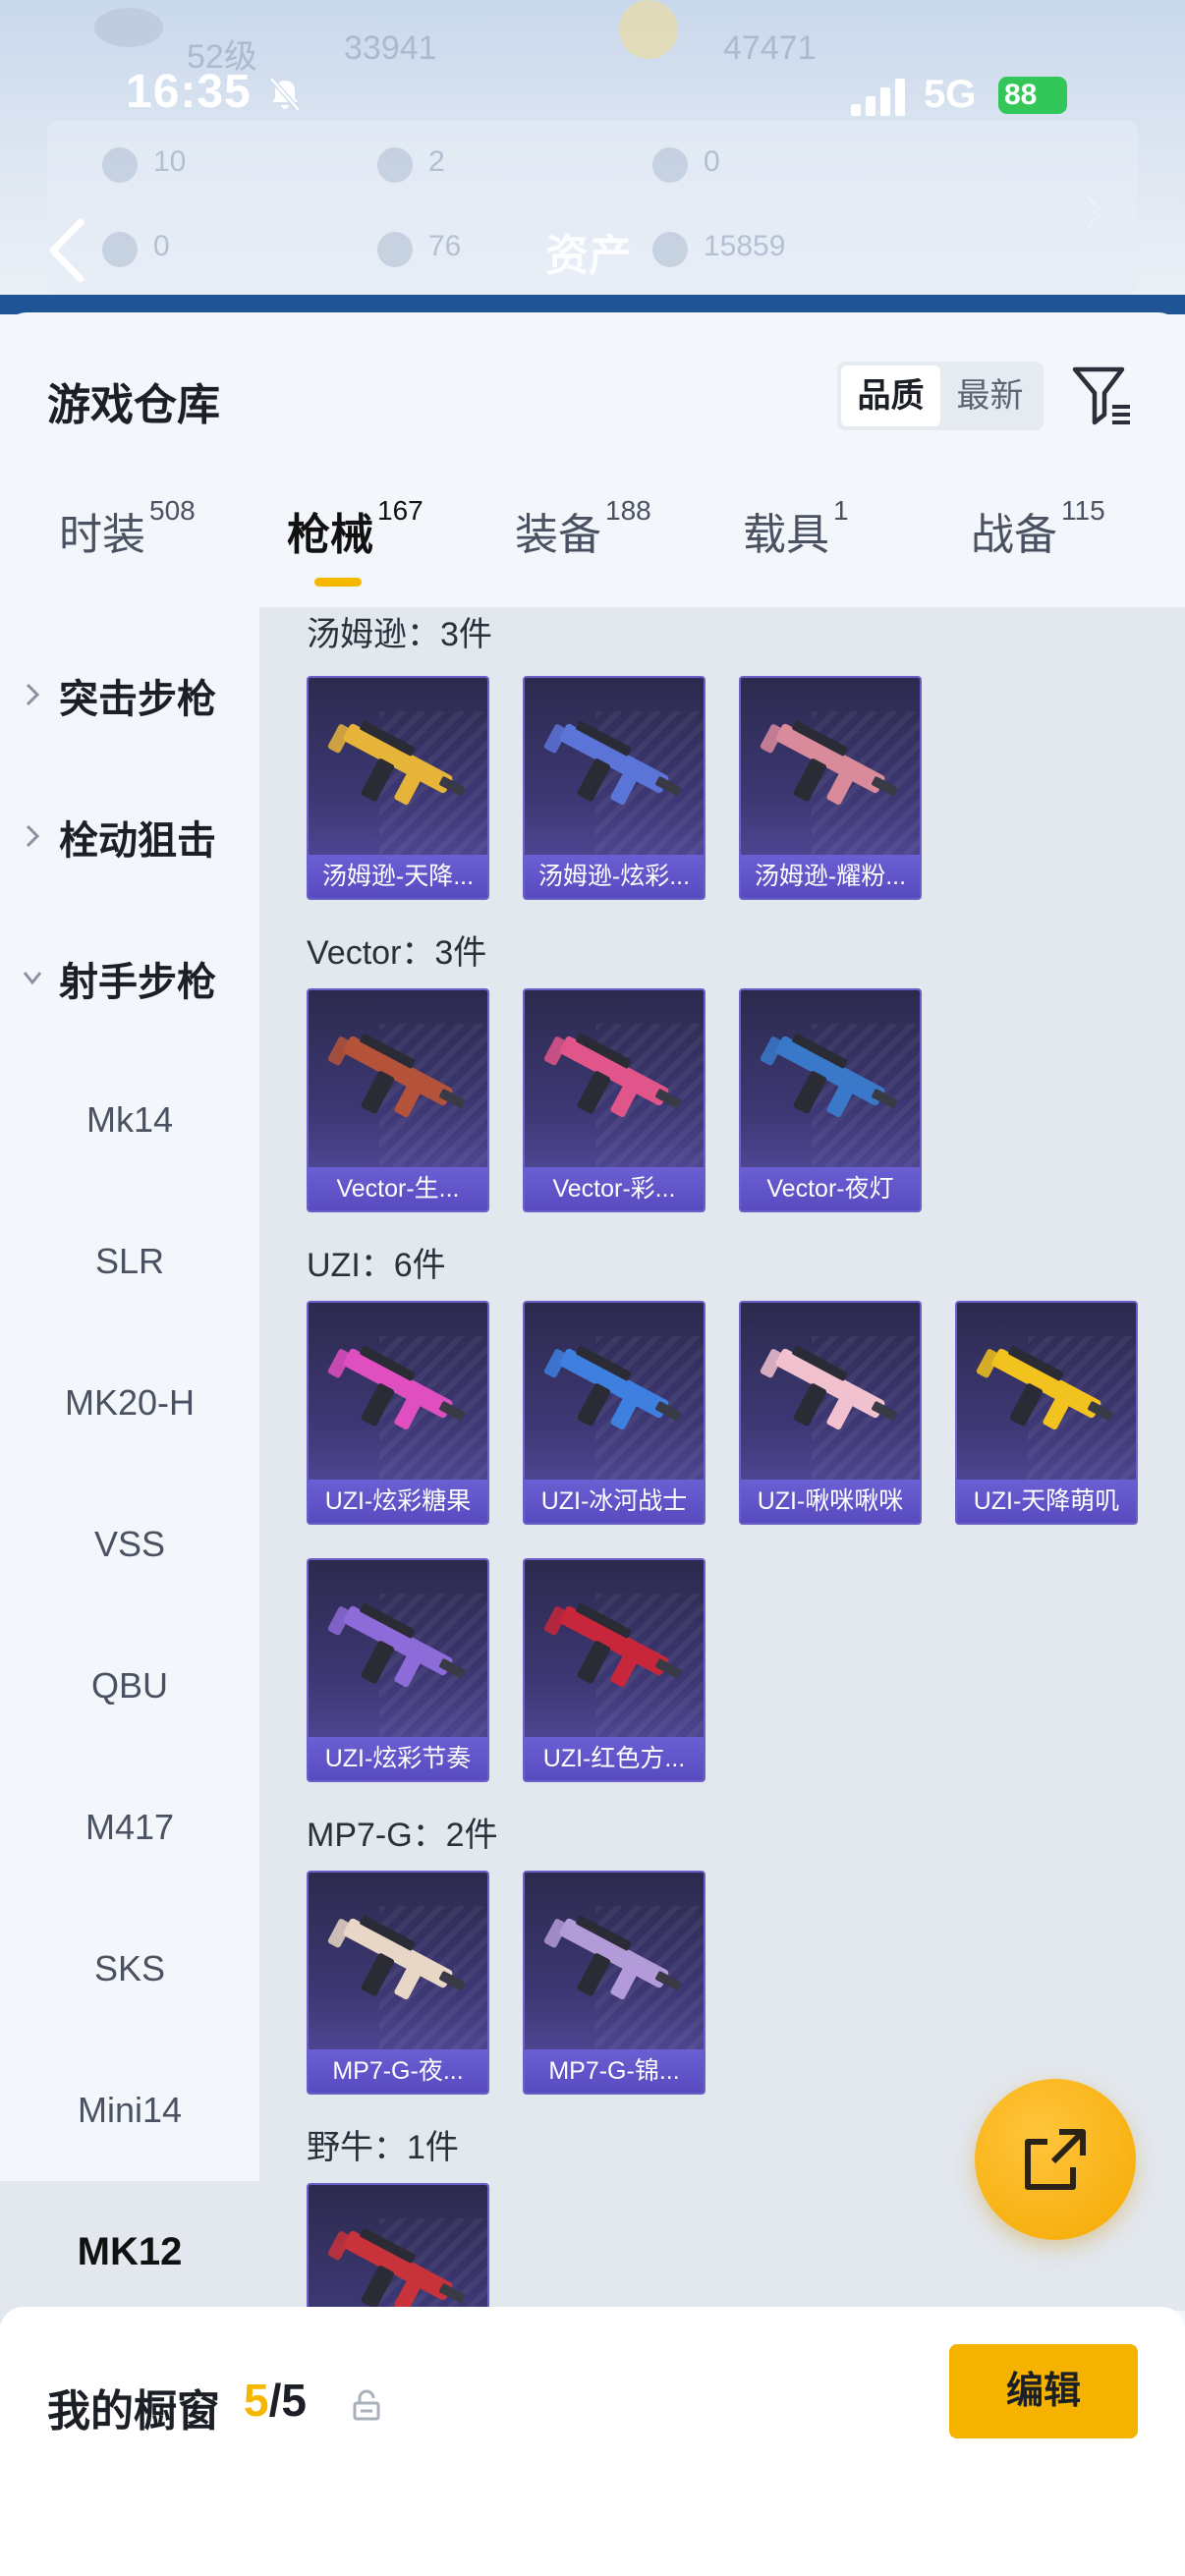 This screenshot has width=1185, height=2576. Describe the element at coordinates (391, 48) in the screenshot. I see `ghost-value: 33941` at that location.